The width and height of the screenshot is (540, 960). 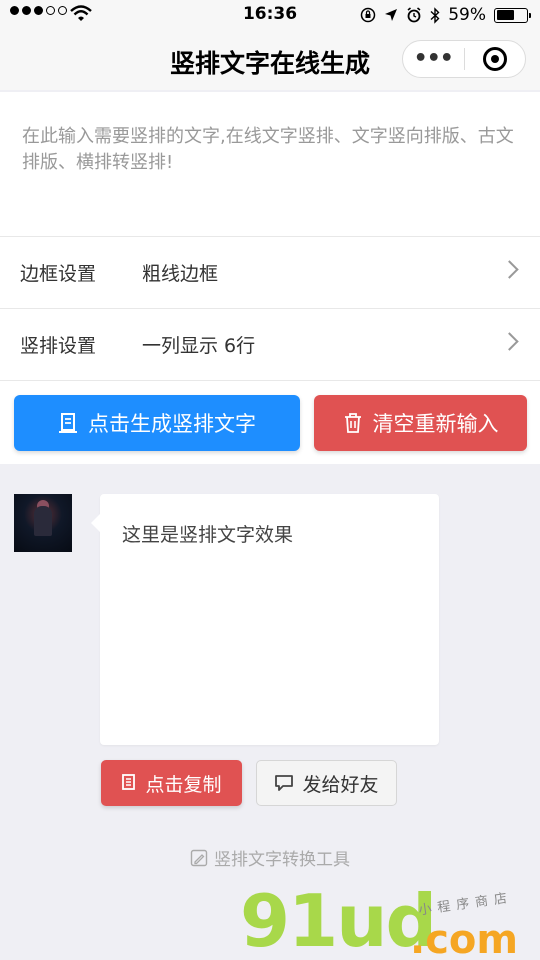 I want to click on footer: 竖排文字转换工具, so click(x=270, y=857).